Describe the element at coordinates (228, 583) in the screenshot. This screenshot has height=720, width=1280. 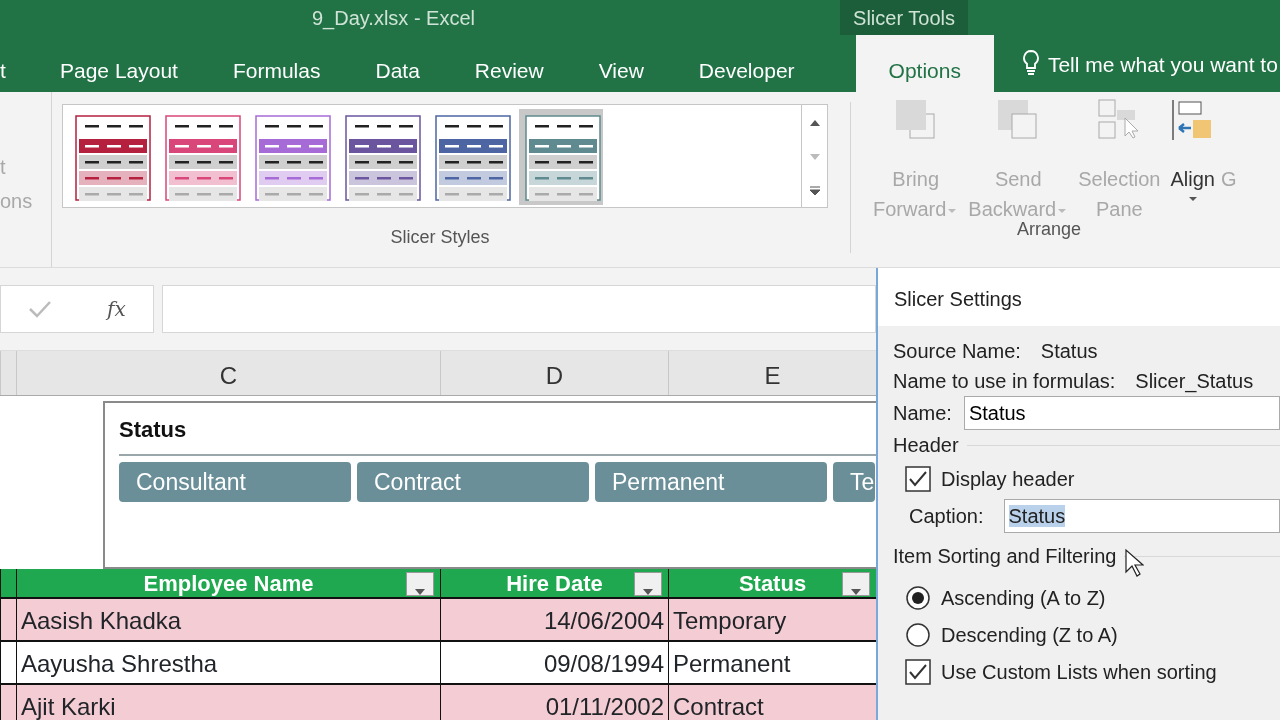
I see `column-heading: Employee Name` at that location.